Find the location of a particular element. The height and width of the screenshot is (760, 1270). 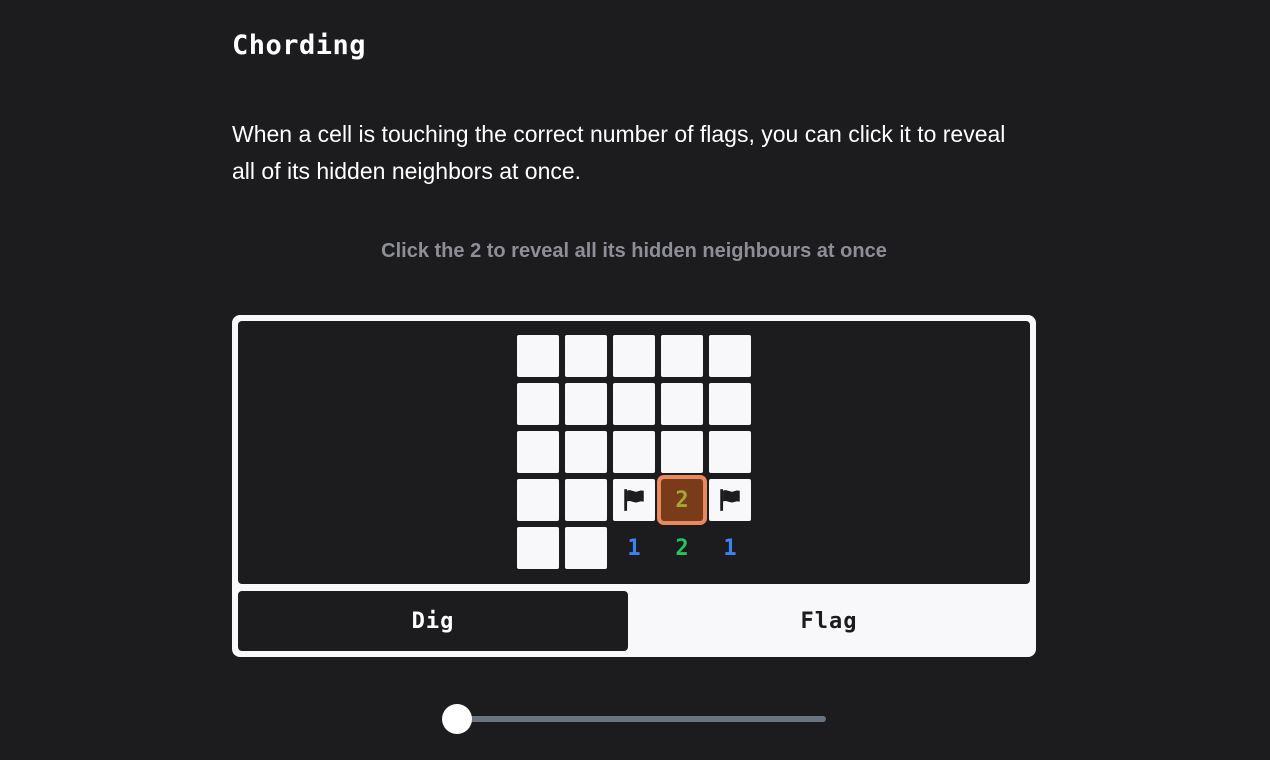

page-title: Chording is located at coordinates (299, 45).